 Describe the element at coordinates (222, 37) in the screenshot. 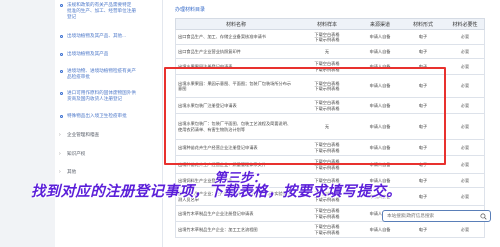

I see `material-name: 出口食品生产、加工、存储企业备案核准申请书` at that location.